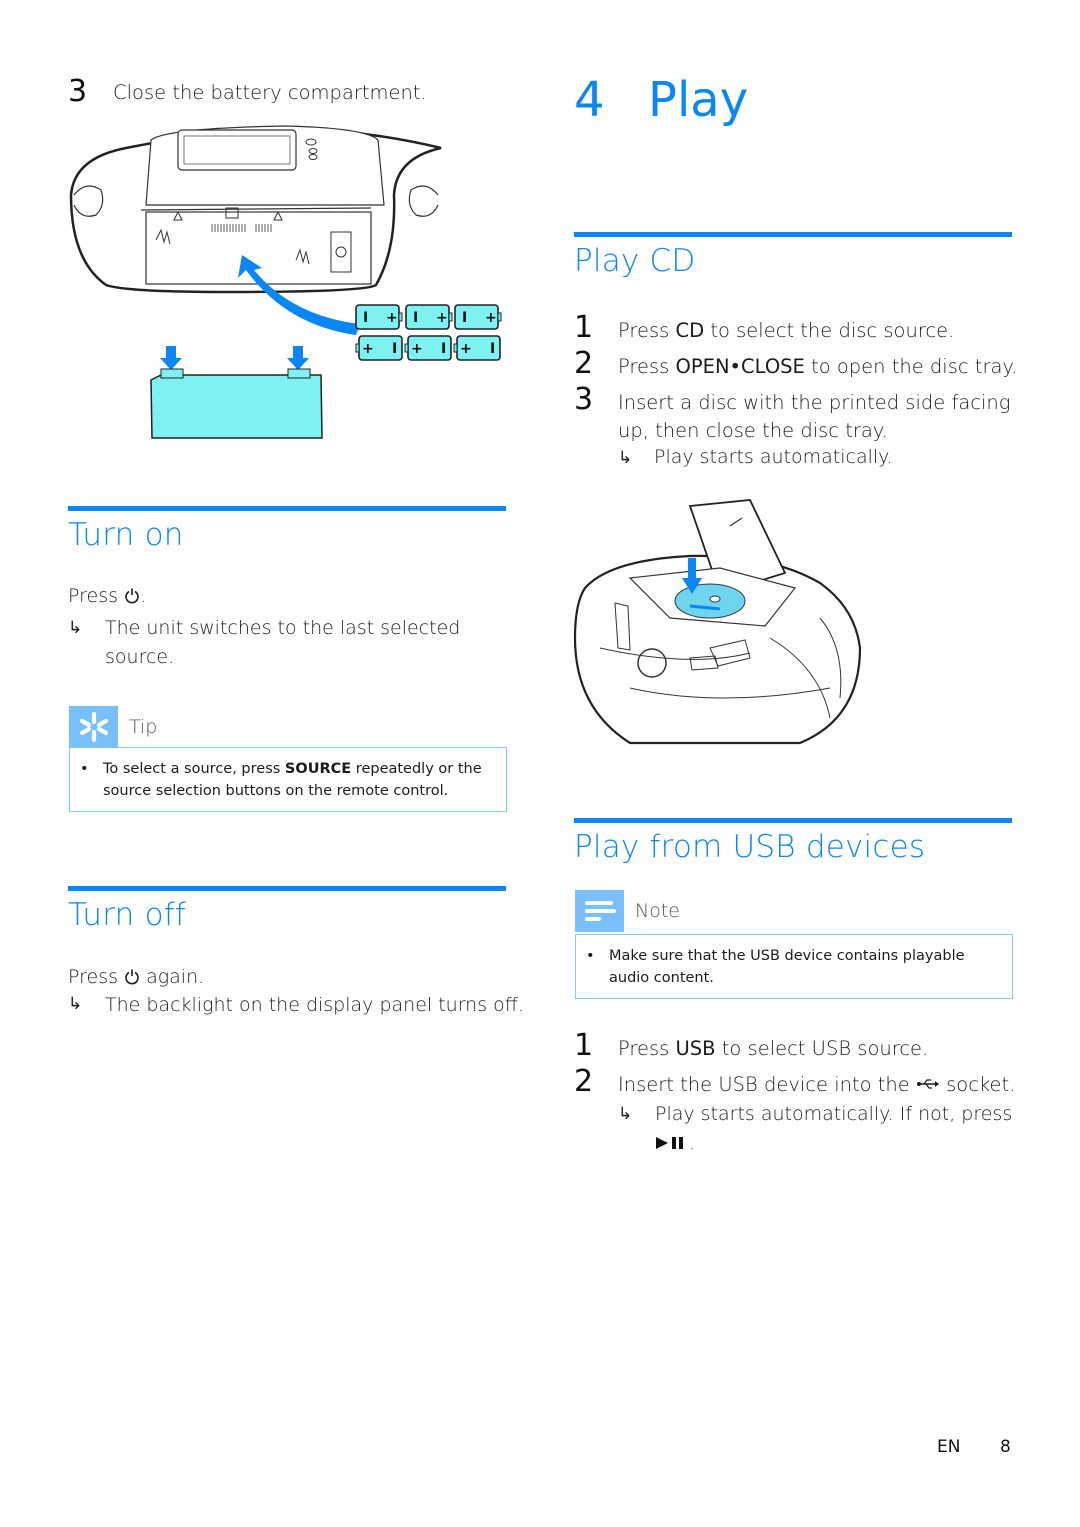 The height and width of the screenshot is (1527, 1080). I want to click on play-cd-step-1-text: Press CD to select the disc source., so click(786, 330).